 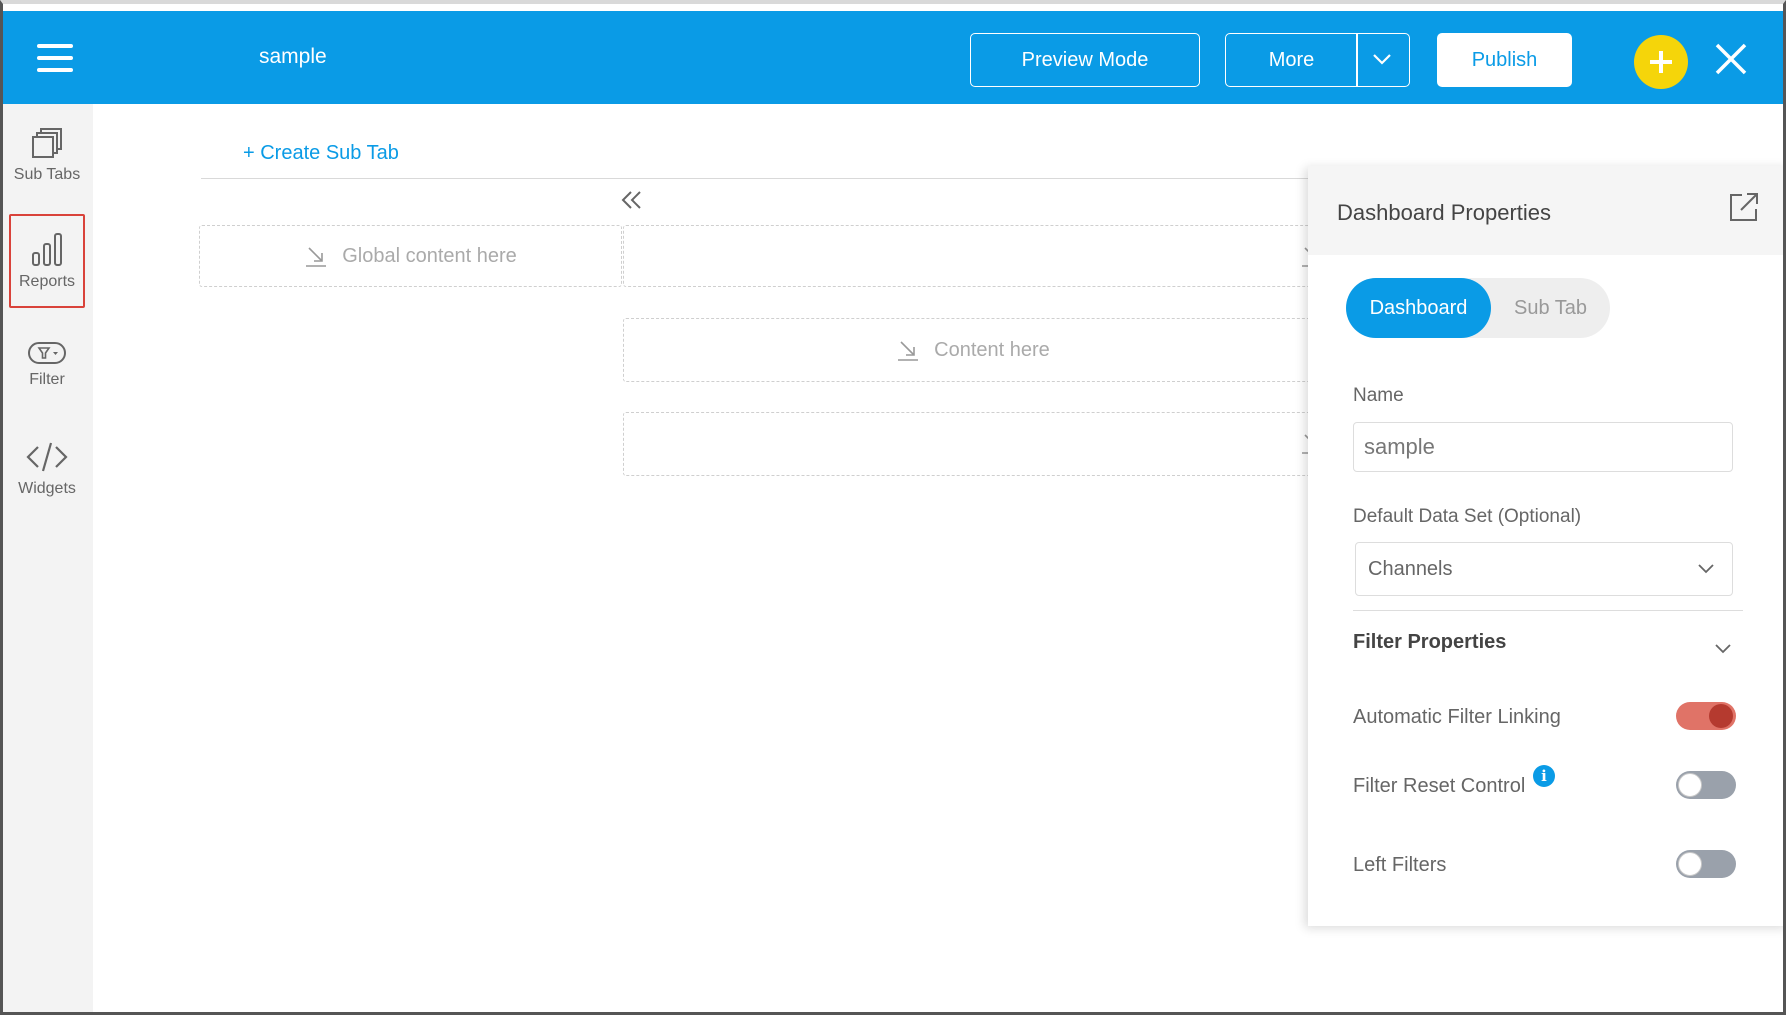 I want to click on dataset-selected-value: Channels, so click(x=1410, y=568).